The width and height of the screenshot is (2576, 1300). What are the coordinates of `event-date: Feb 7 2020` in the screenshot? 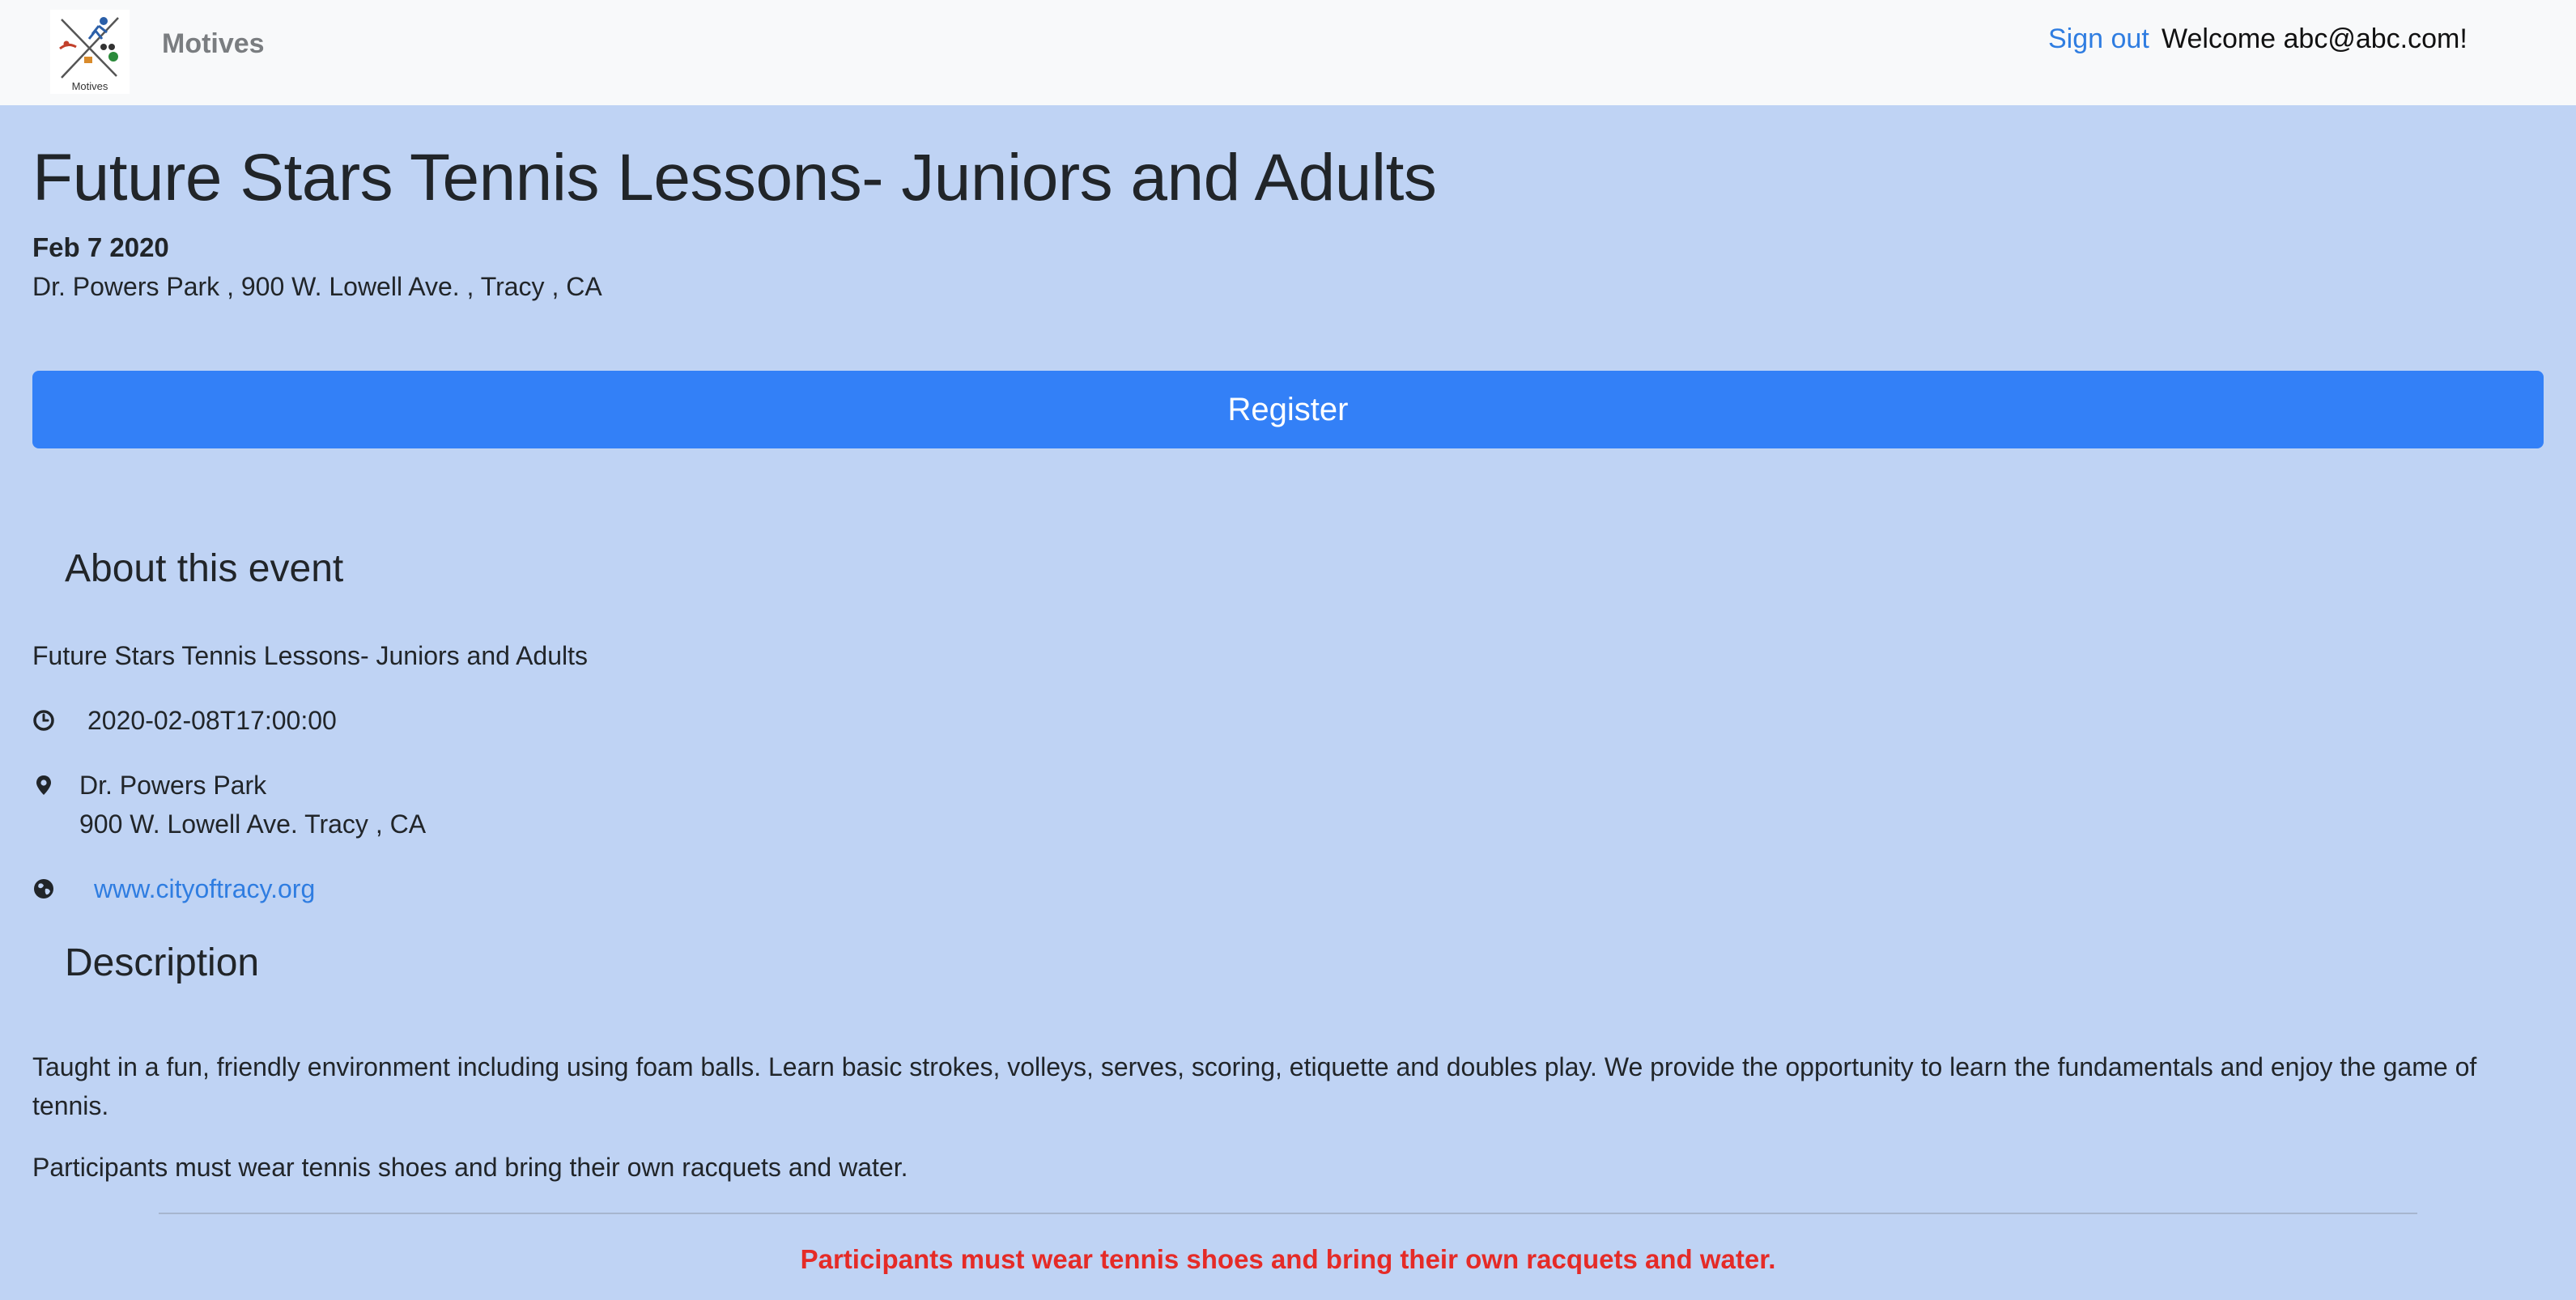 It's located at (100, 247).